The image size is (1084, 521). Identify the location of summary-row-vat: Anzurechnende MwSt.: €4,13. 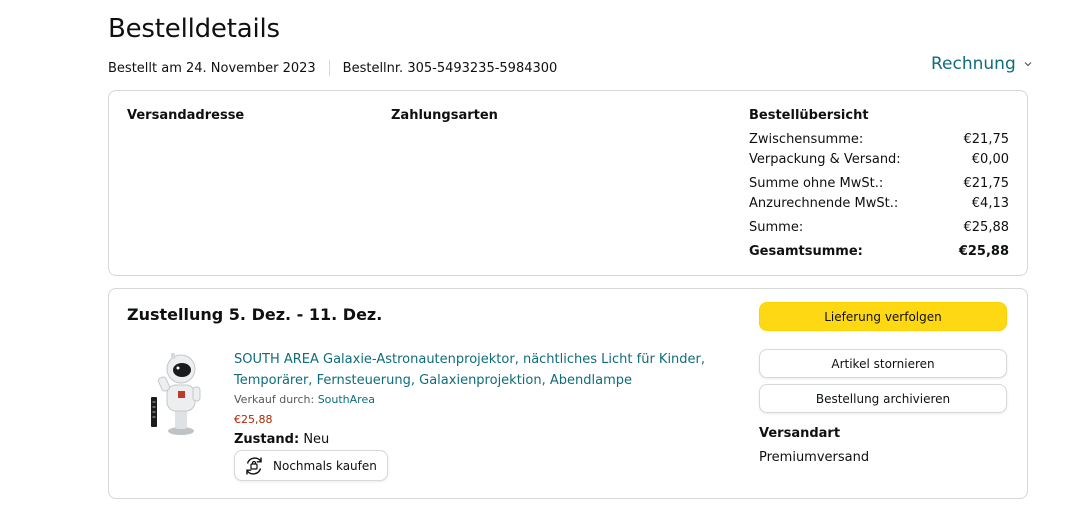
(879, 203).